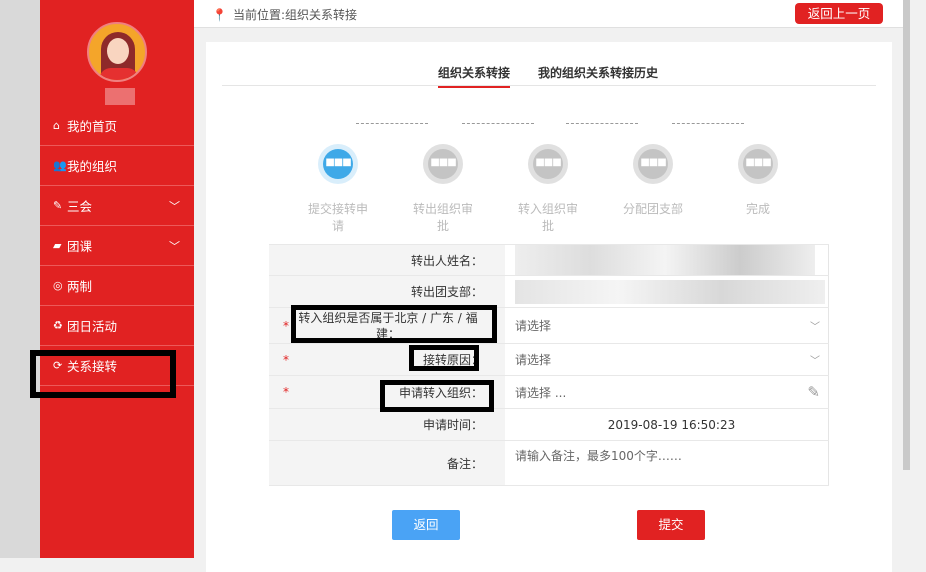 The width and height of the screenshot is (926, 572). I want to click on nav-label: 我的首页, so click(92, 126).